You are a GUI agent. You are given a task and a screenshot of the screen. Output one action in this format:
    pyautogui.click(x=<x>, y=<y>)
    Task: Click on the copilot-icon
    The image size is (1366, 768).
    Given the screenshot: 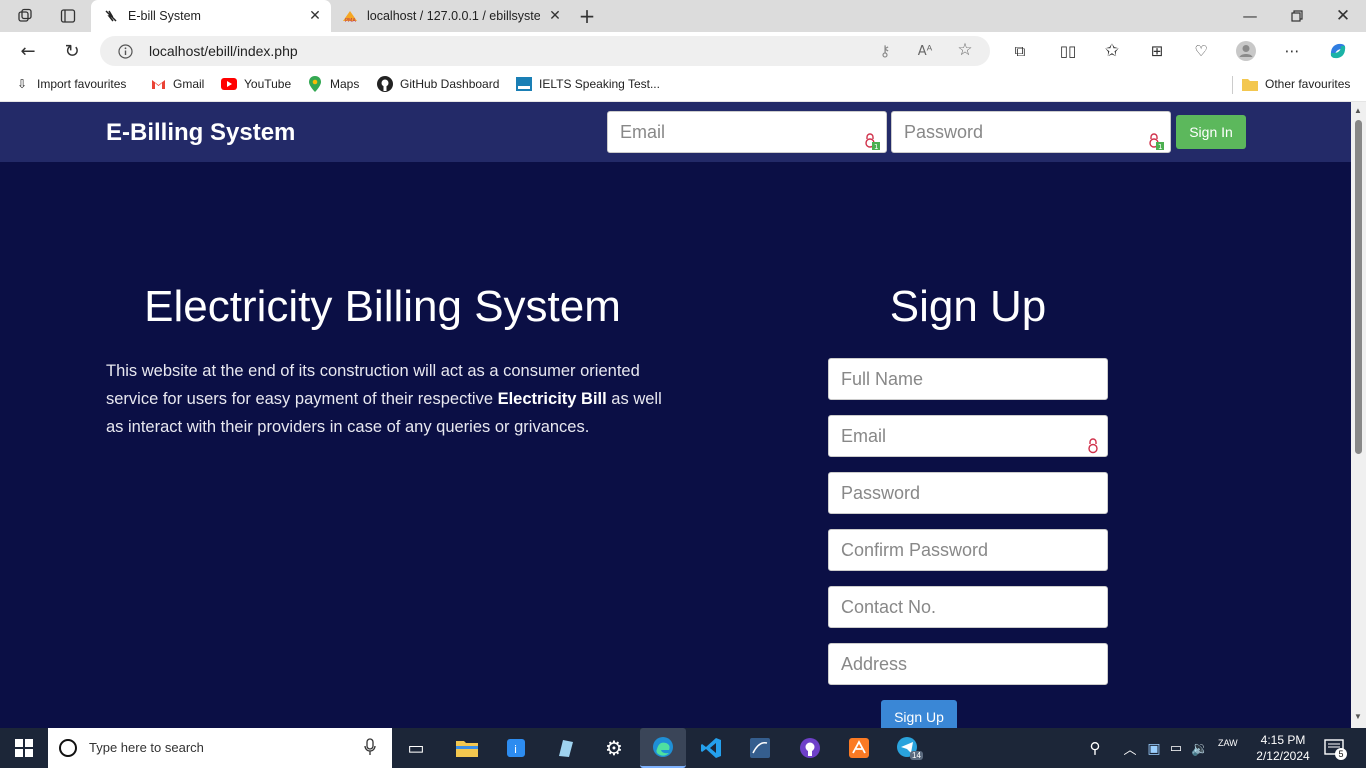 What is the action you would take?
    pyautogui.click(x=1338, y=51)
    